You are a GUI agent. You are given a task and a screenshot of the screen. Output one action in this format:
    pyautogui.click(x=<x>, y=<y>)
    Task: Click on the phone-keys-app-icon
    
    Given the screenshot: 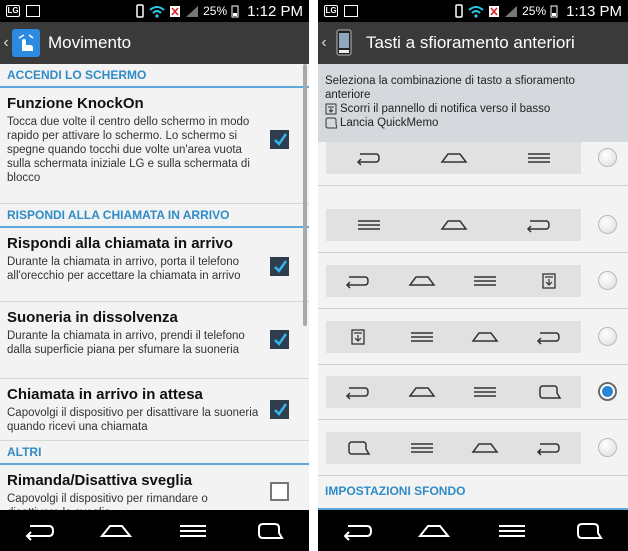 What is the action you would take?
    pyautogui.click(x=344, y=43)
    